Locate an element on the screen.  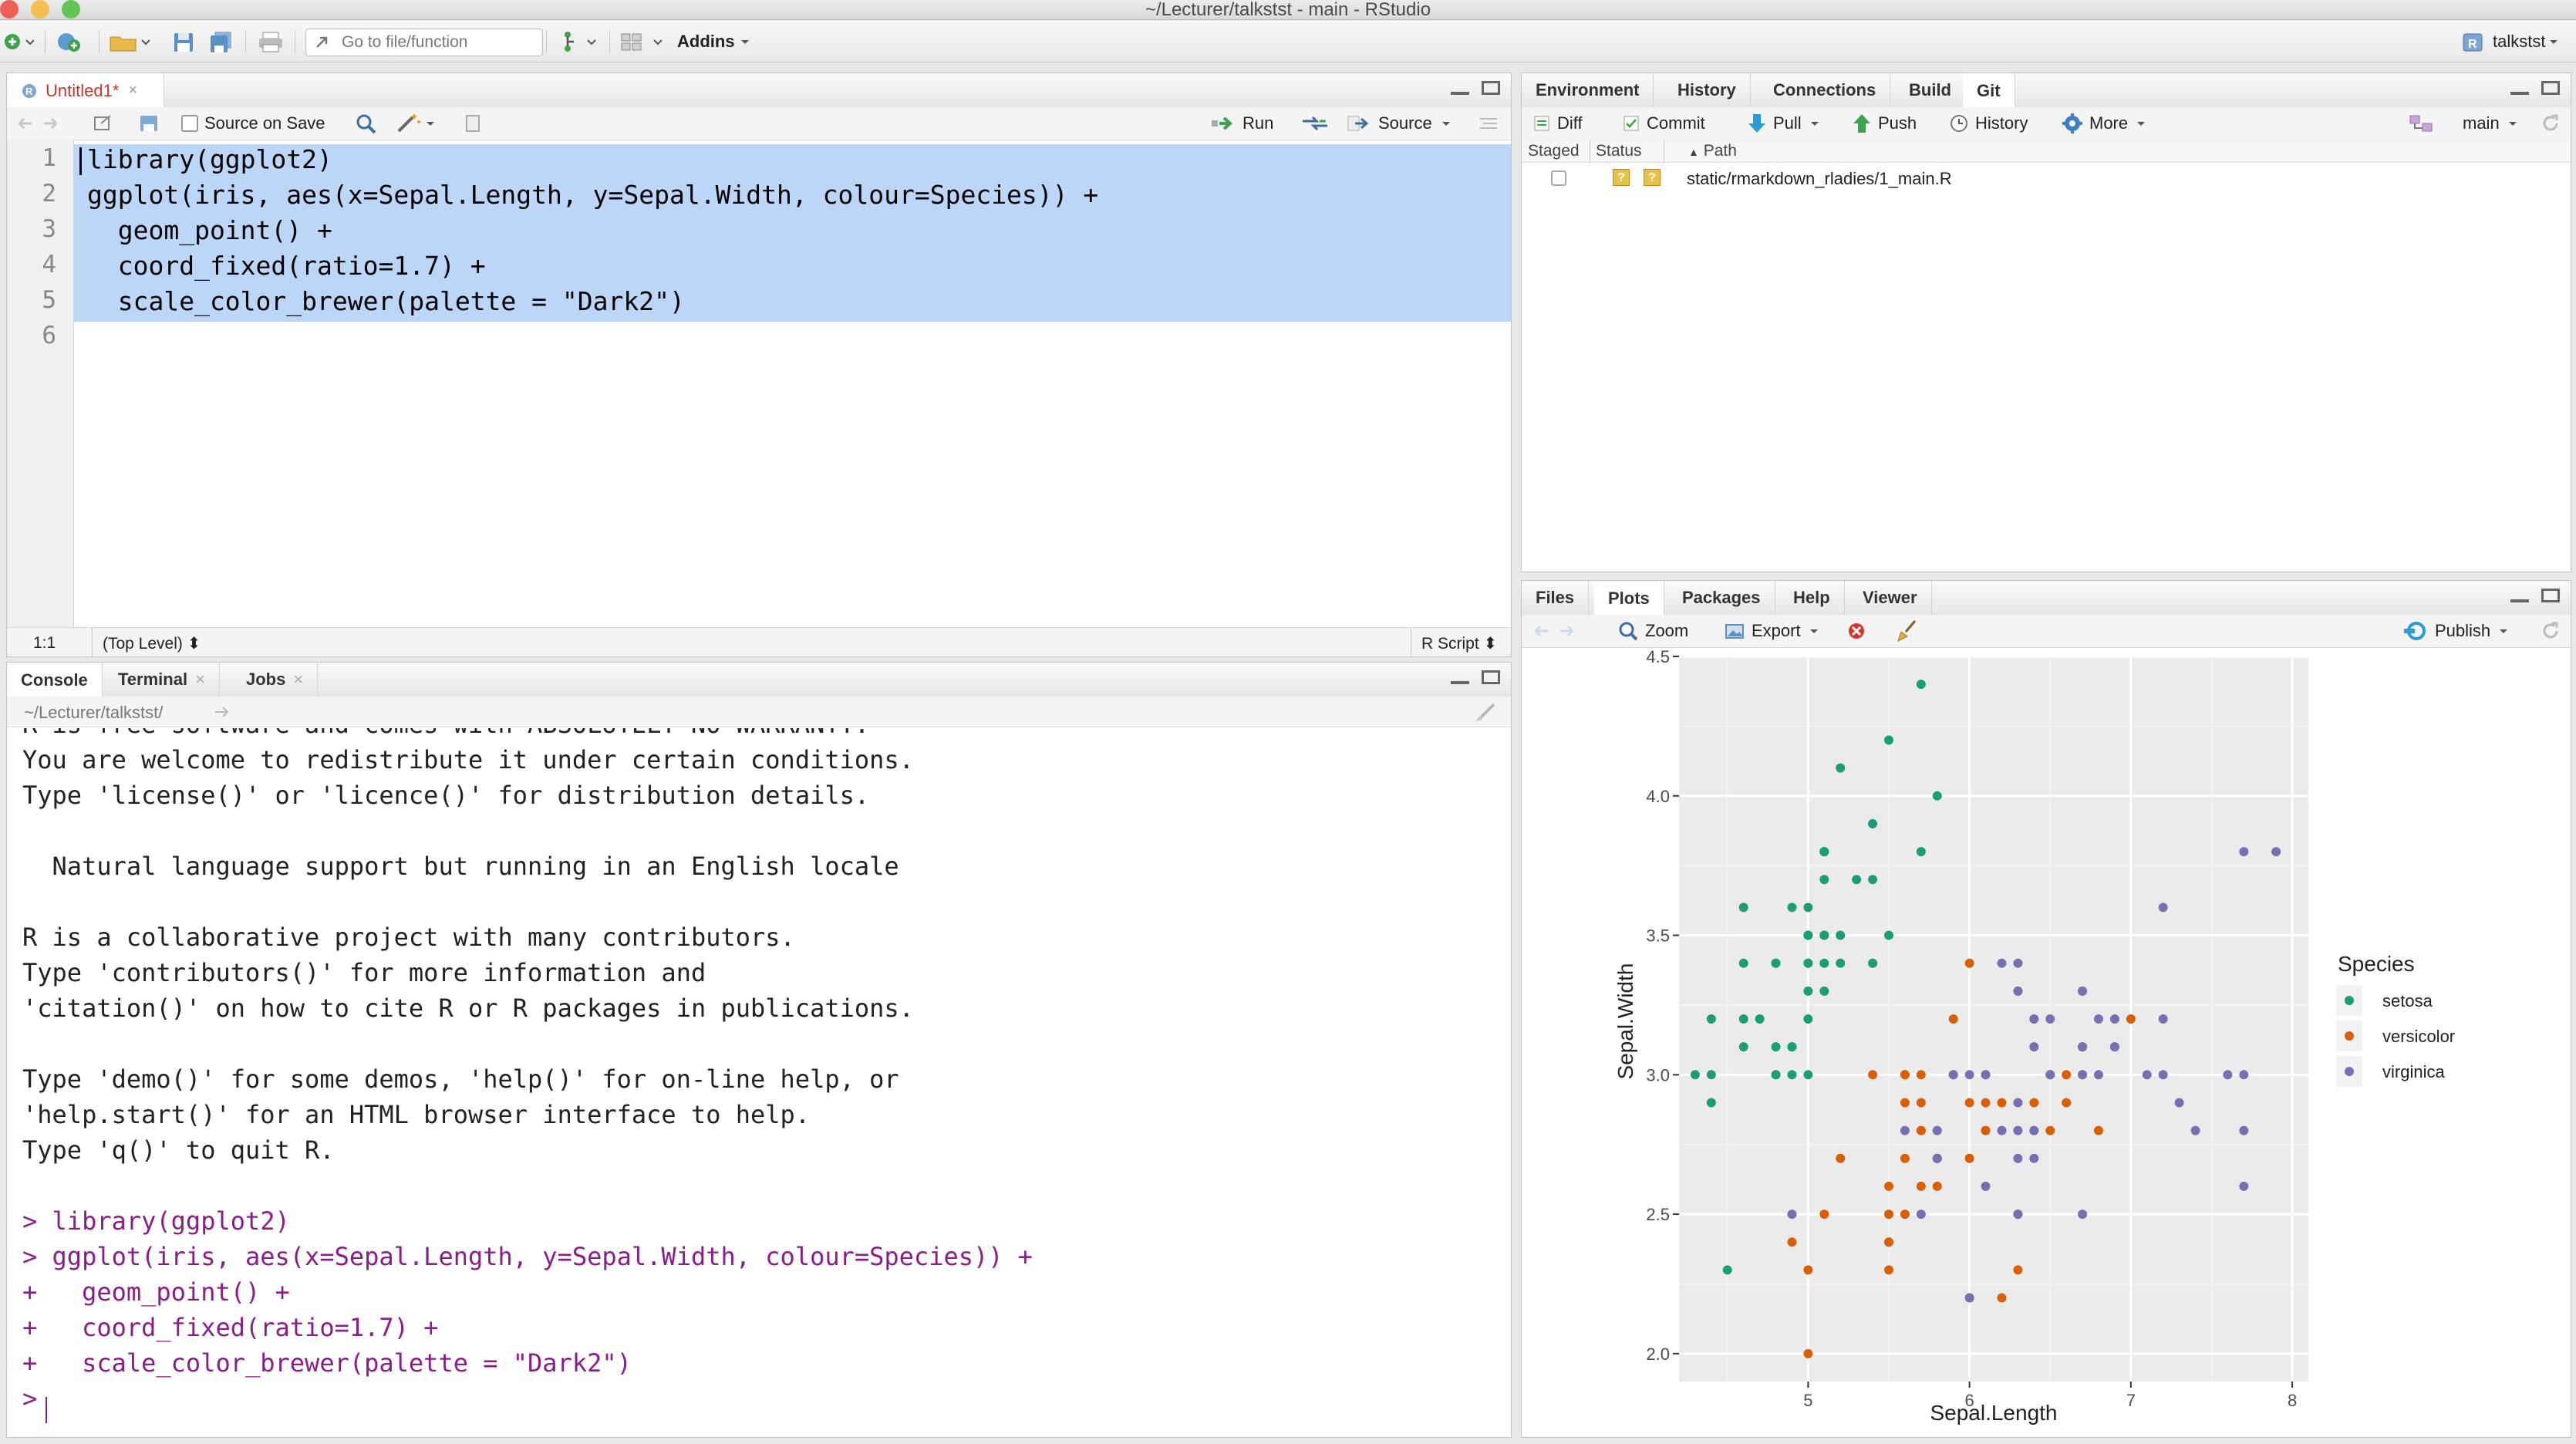
run-button: Run is located at coordinates (1241, 124).